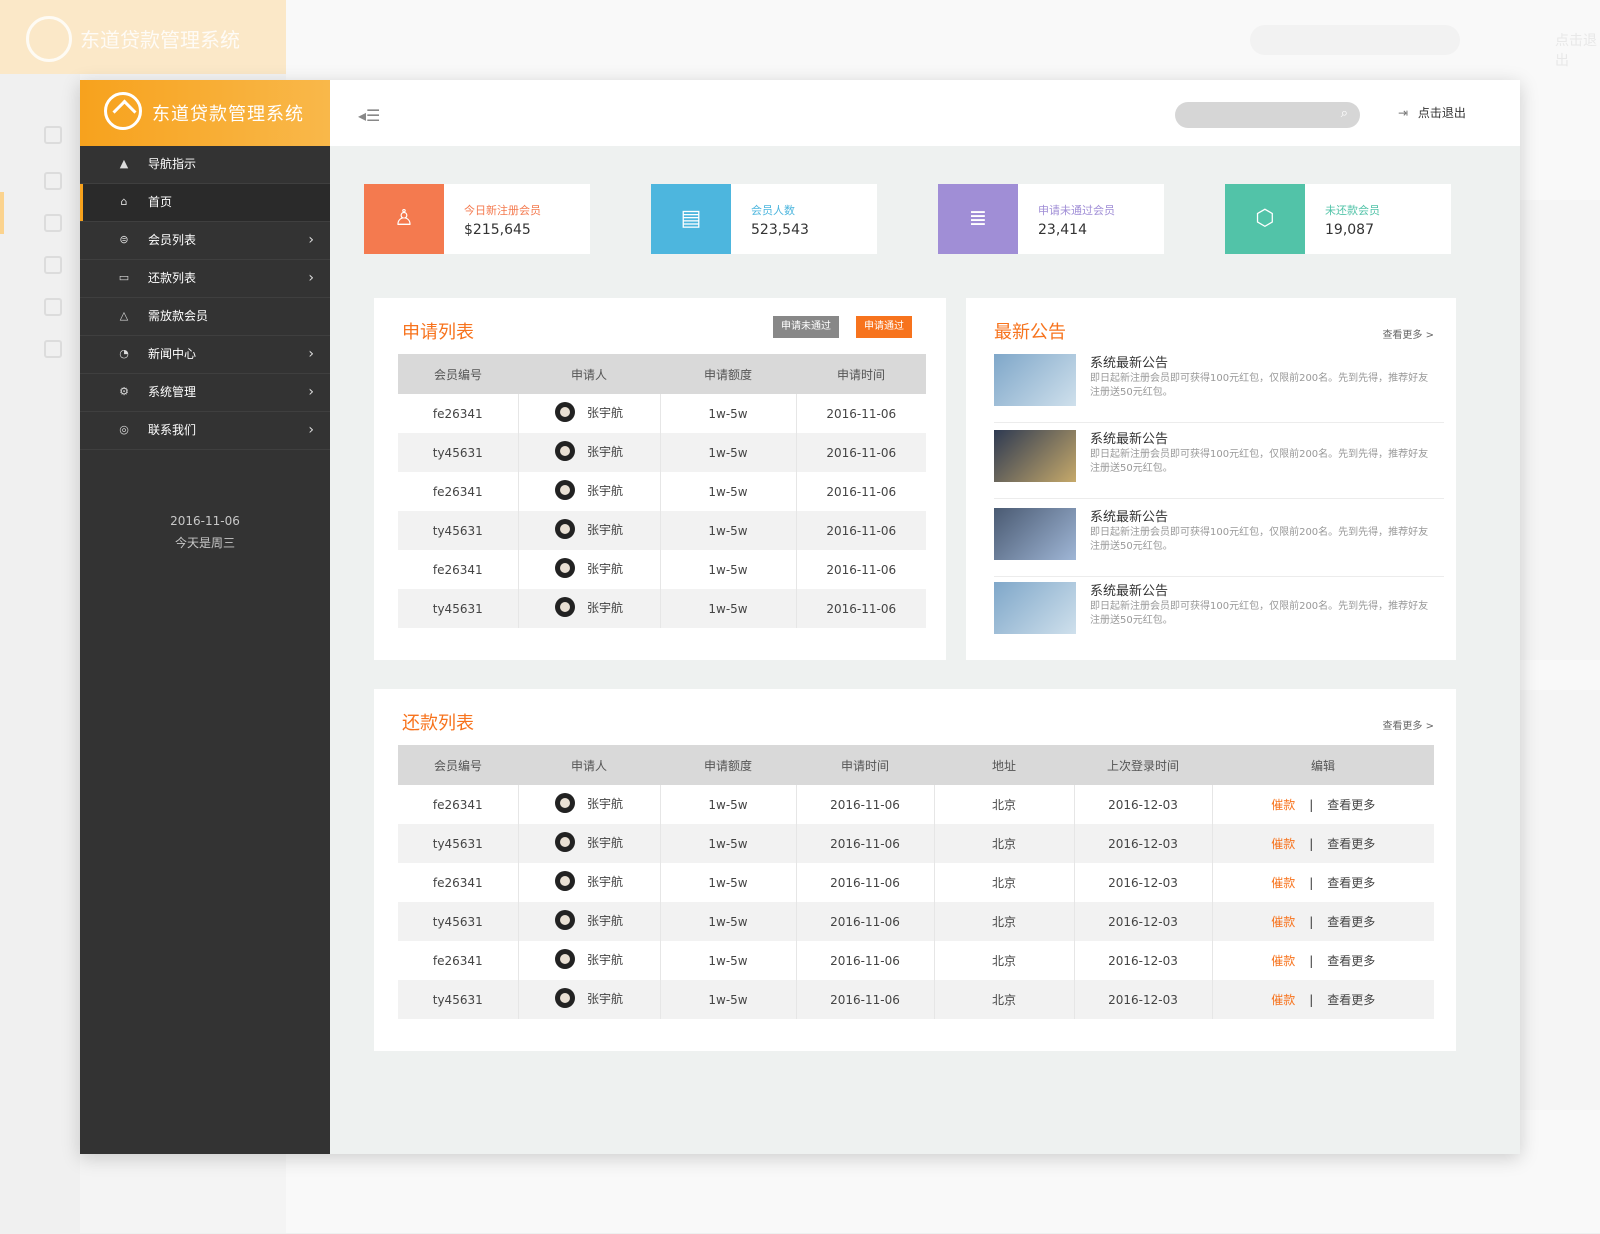 Image resolution: width=1600 pixels, height=1234 pixels. Describe the element at coordinates (458, 765) in the screenshot. I see `column-header: 会员编号` at that location.